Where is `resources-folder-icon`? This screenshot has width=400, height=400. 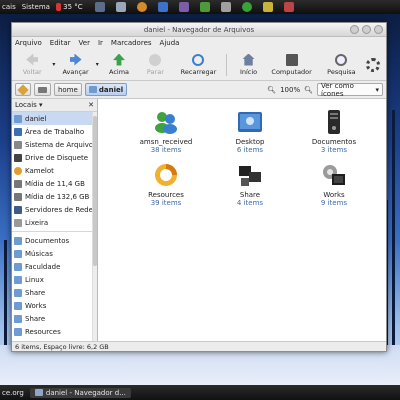 resources-folder-icon is located at coordinates (166, 175).